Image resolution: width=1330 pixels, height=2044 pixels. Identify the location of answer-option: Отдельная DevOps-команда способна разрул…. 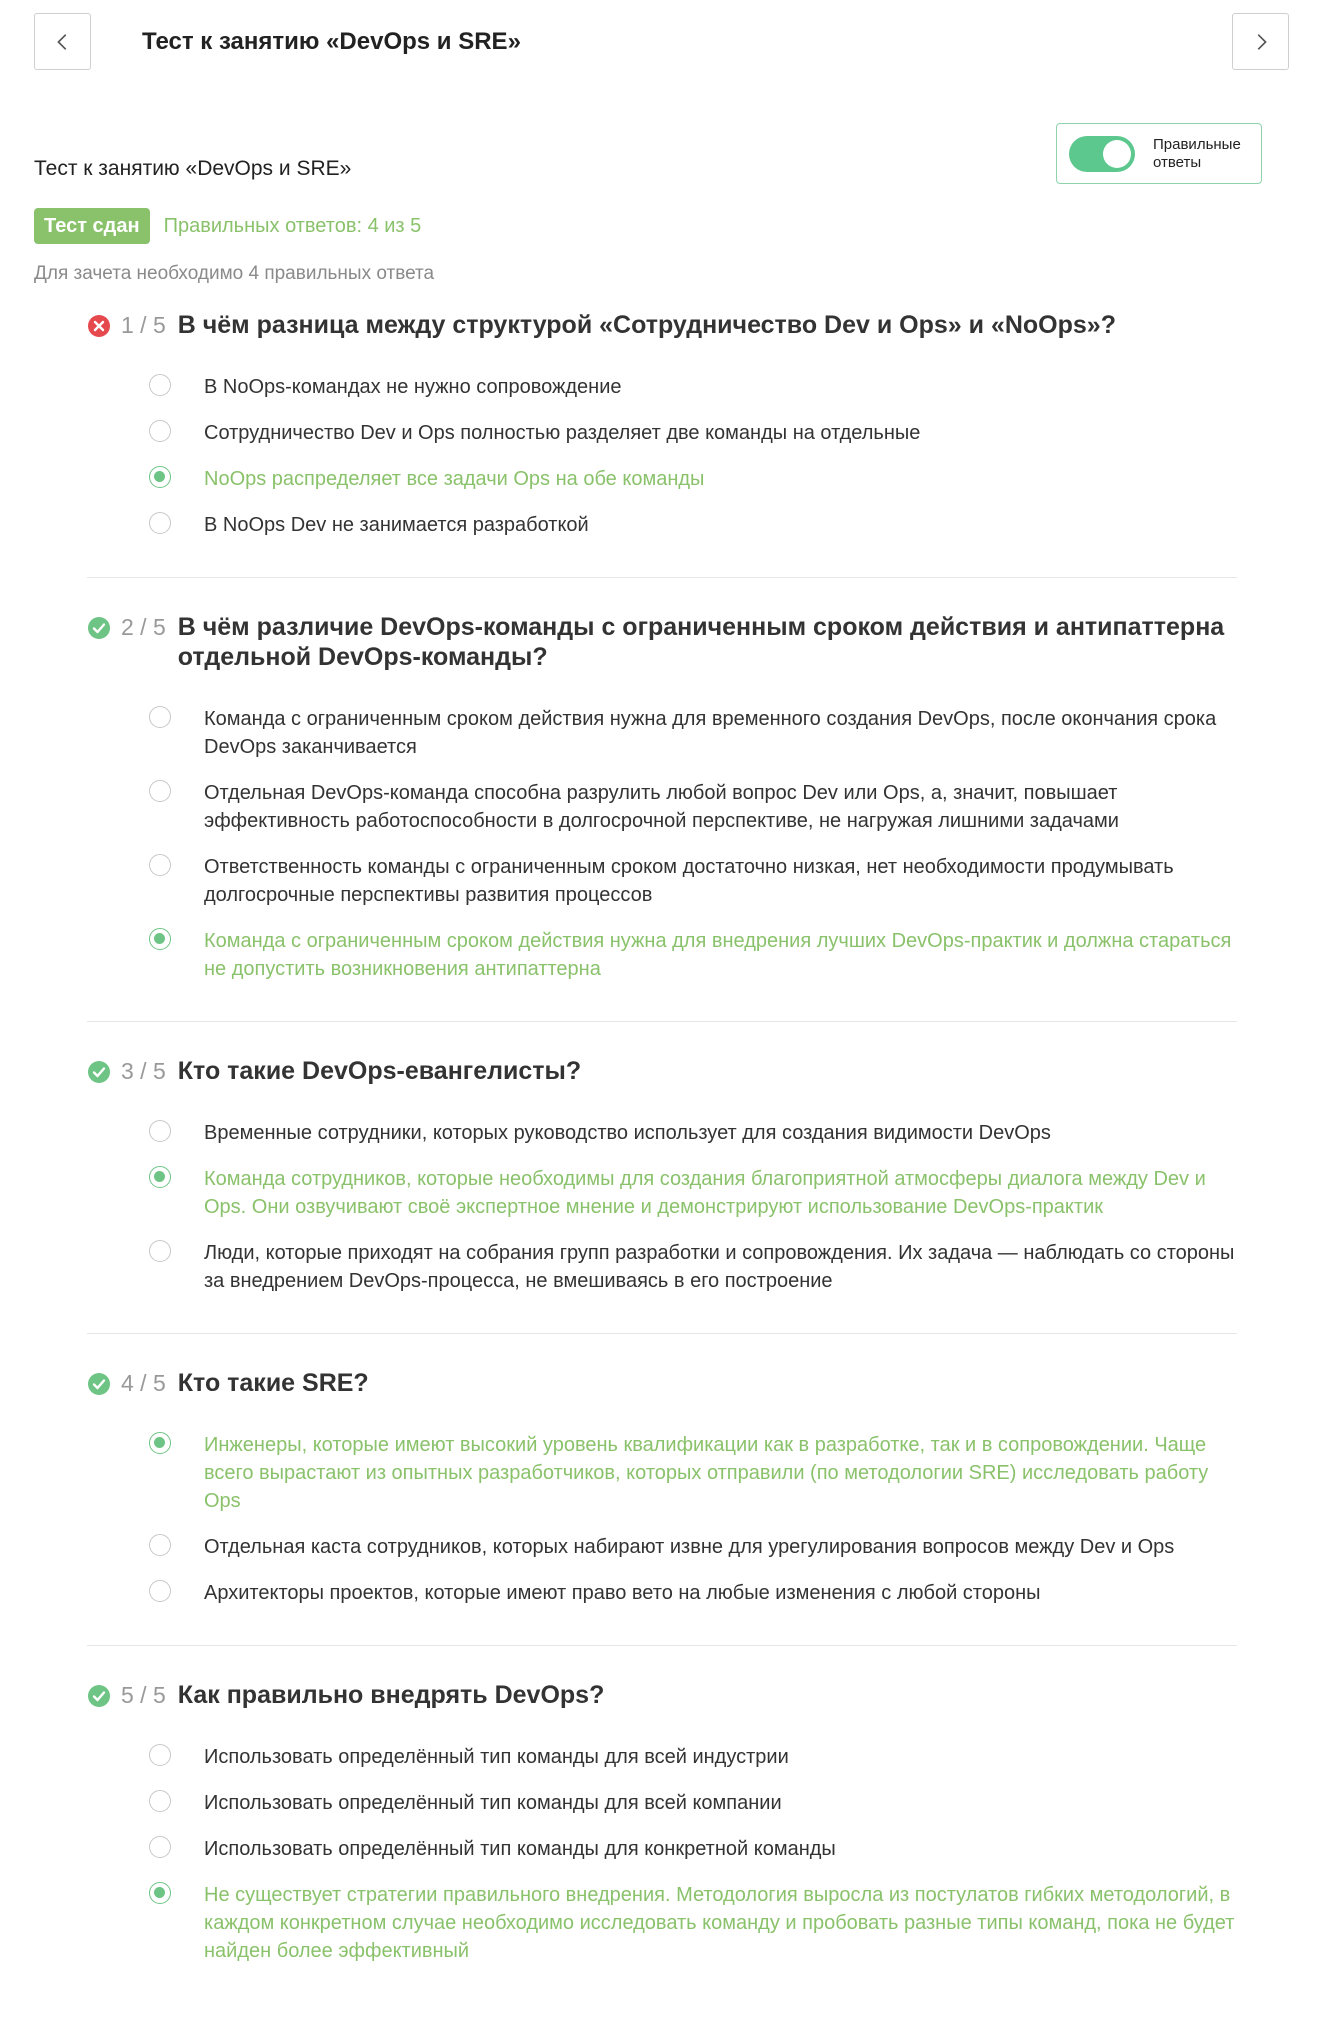
(693, 807).